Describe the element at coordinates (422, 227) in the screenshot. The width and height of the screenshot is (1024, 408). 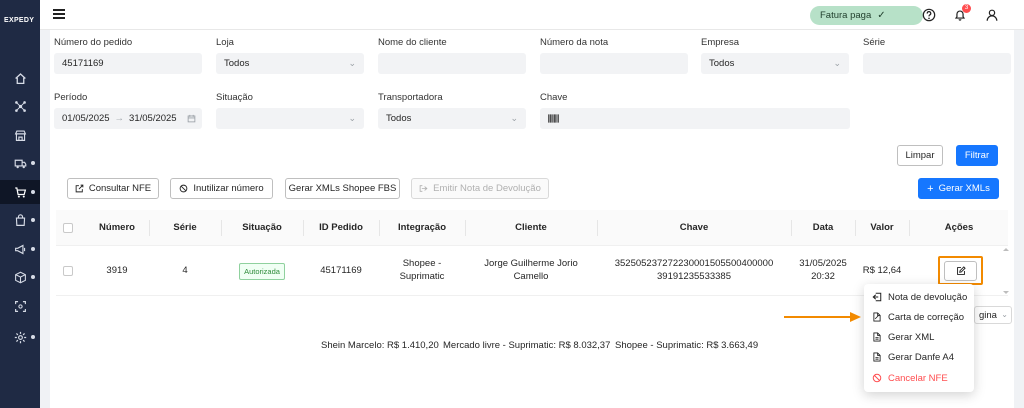
I see `column-header-integracao: Integração` at that location.